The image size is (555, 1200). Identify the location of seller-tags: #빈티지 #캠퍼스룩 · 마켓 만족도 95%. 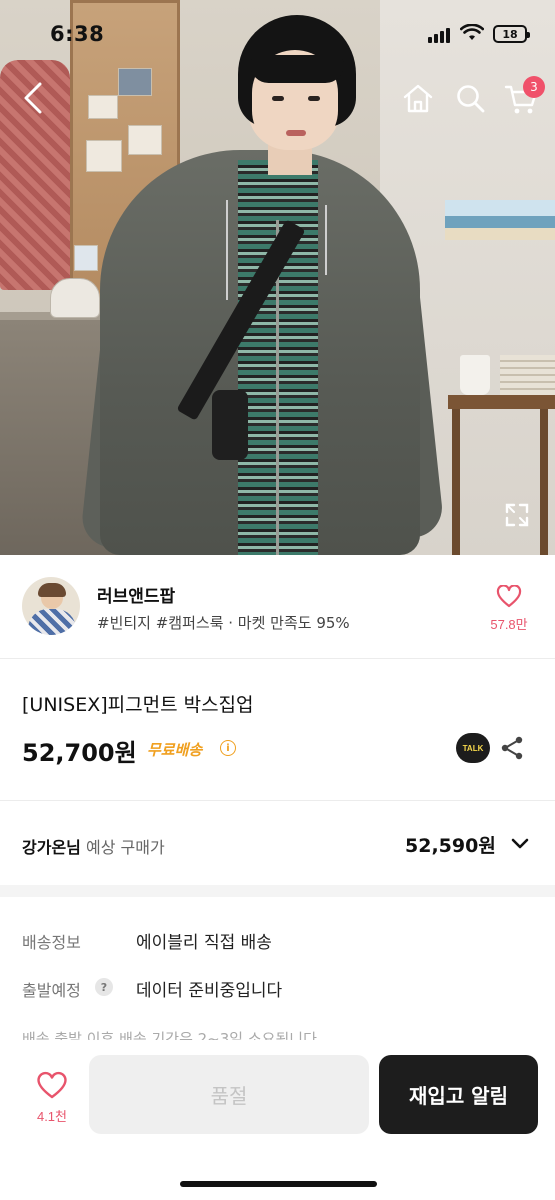
(223, 623).